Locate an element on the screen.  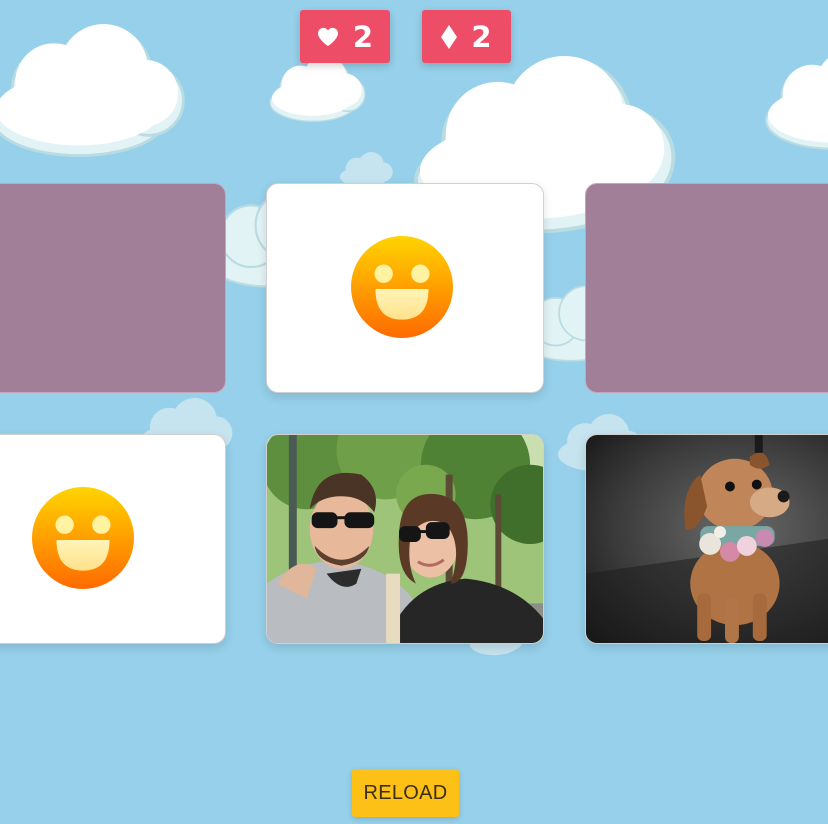
gems-counter: 2 is located at coordinates (466, 36).